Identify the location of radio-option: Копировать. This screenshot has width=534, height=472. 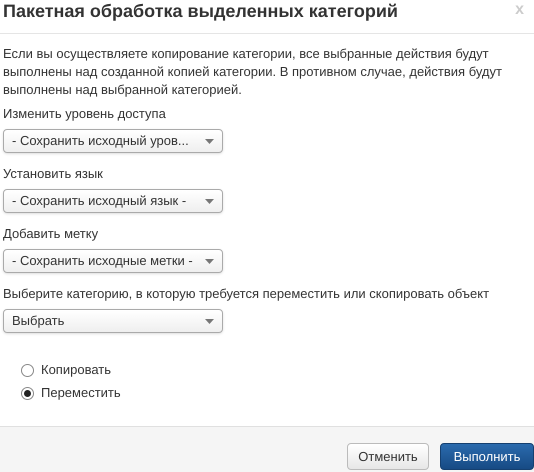
(276, 370).